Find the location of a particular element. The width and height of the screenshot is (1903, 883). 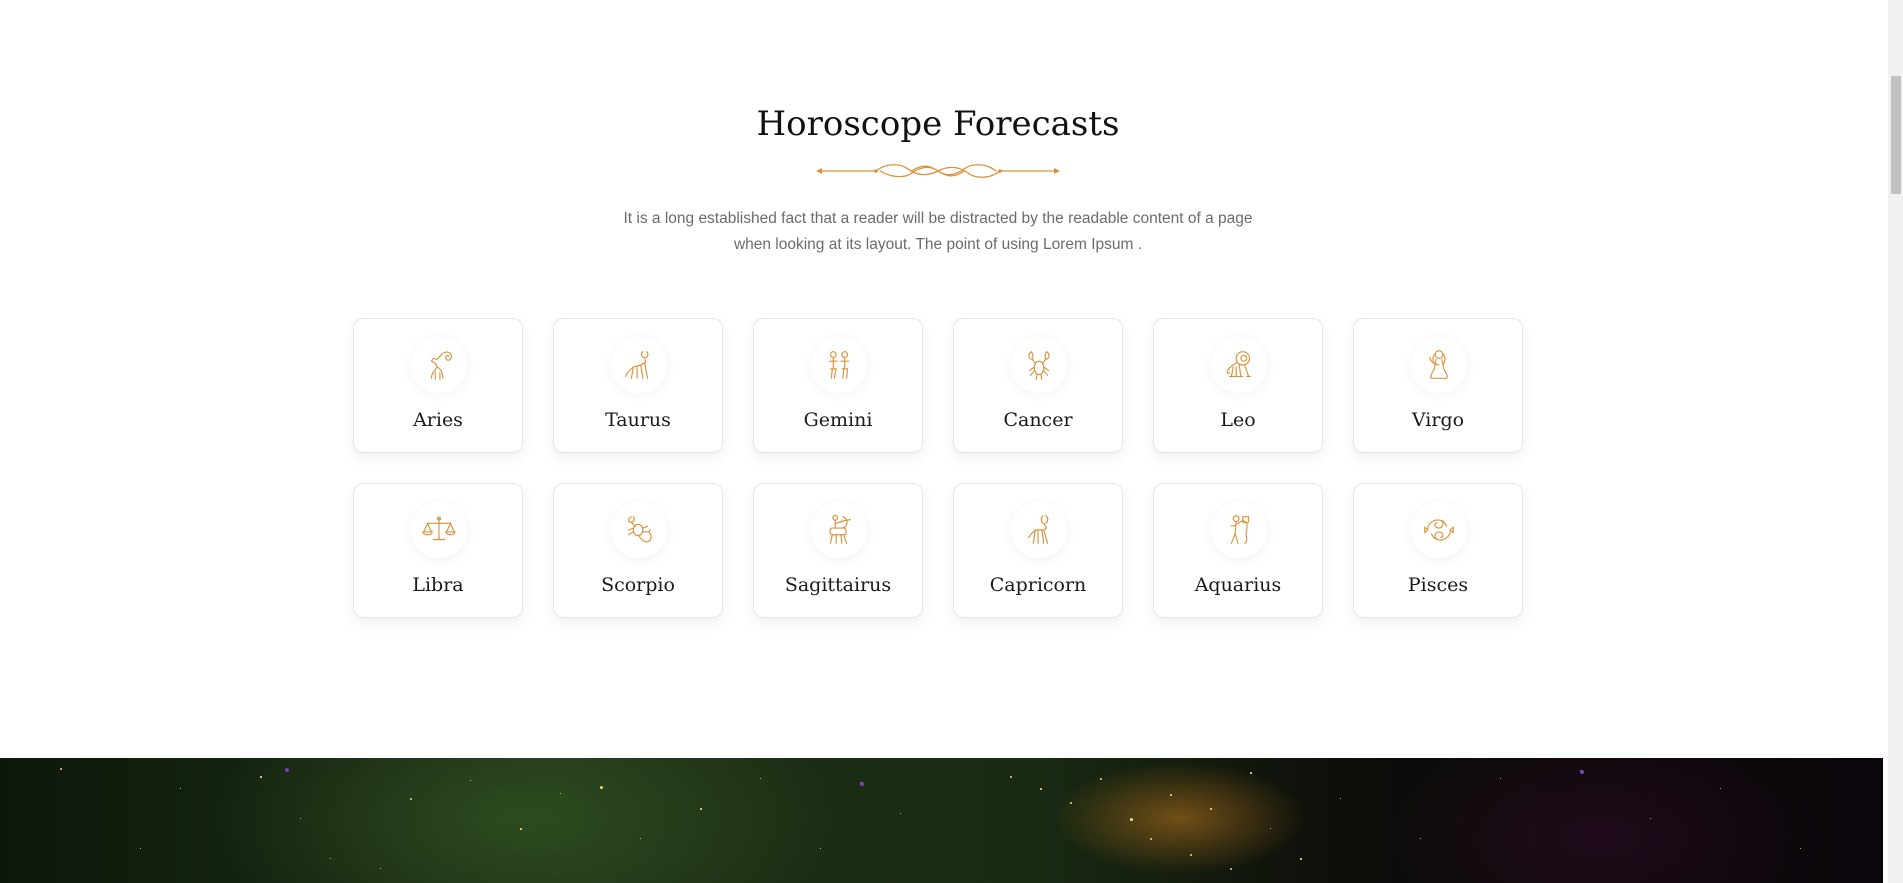

virgo-maiden-icon is located at coordinates (1438, 364).